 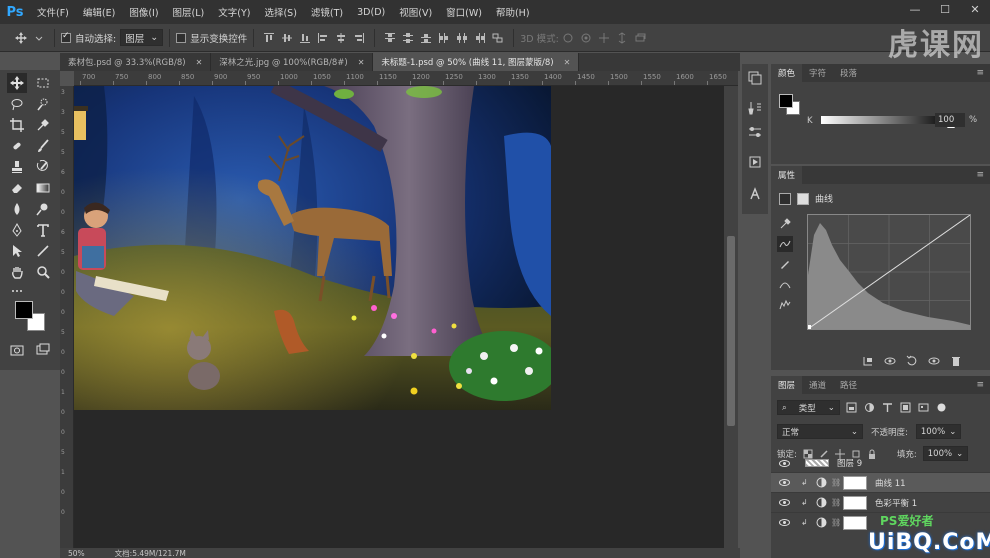 What do you see at coordinates (975, 9) in the screenshot?
I see `close-button: ✕` at bounding box center [975, 9].